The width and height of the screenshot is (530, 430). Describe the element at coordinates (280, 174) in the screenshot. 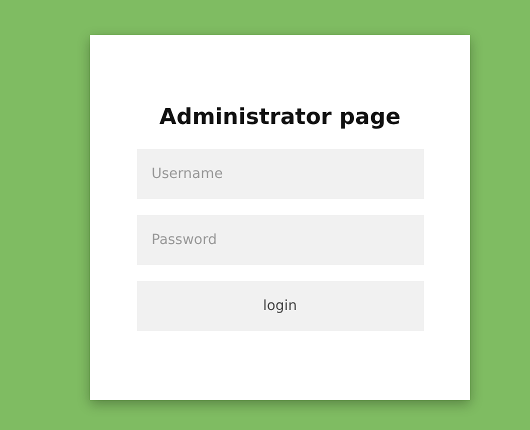

I see `input-field: Username` at that location.